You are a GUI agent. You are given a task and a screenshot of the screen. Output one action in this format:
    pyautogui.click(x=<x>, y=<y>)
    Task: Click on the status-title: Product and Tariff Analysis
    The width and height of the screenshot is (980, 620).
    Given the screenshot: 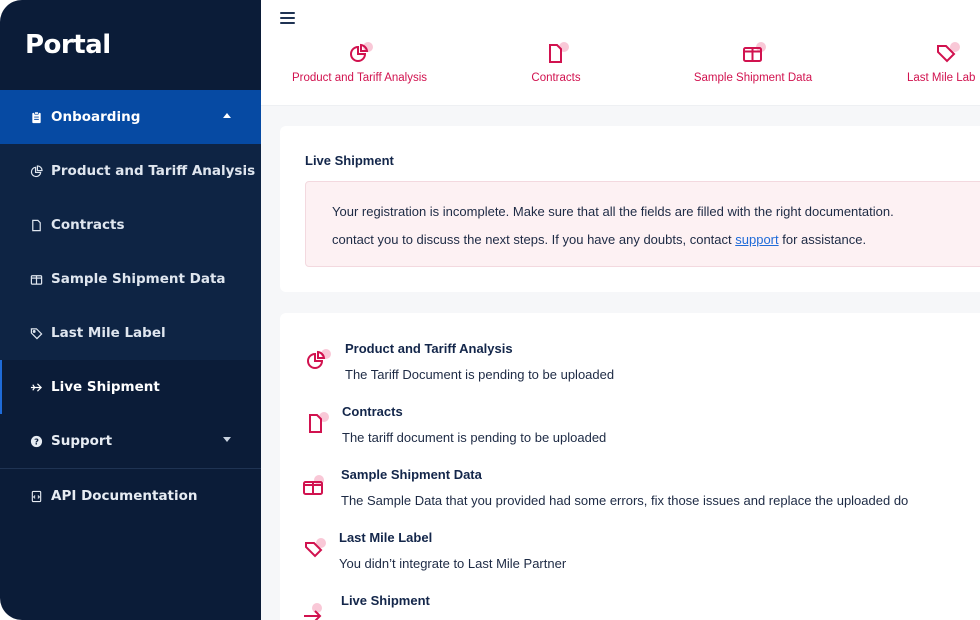 What is the action you would take?
    pyautogui.click(x=429, y=348)
    